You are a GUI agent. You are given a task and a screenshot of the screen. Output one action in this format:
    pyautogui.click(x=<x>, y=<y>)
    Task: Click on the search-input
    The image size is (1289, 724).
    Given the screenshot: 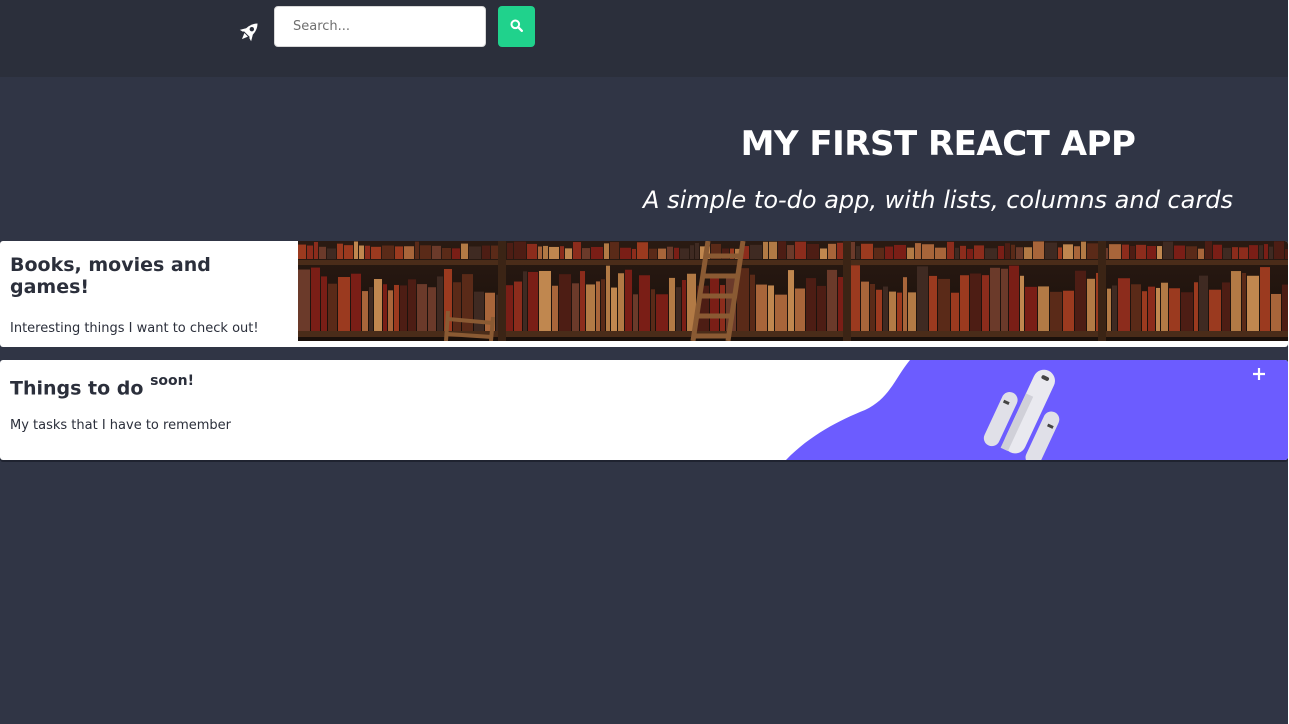 What is the action you would take?
    pyautogui.click(x=380, y=26)
    